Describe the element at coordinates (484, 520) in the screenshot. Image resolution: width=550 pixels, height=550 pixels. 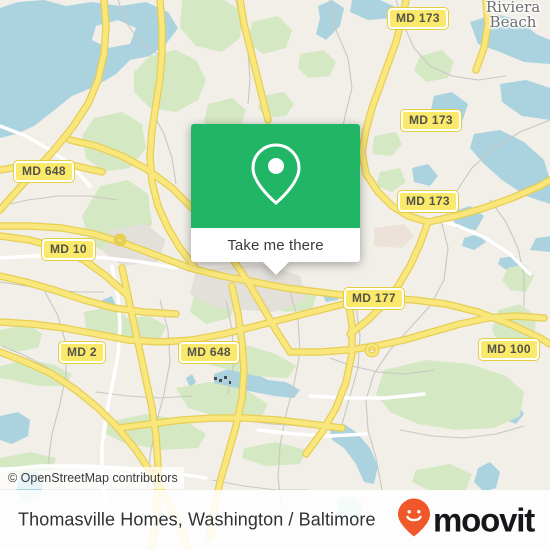
I see `moovit-wordmark: moovit` at that location.